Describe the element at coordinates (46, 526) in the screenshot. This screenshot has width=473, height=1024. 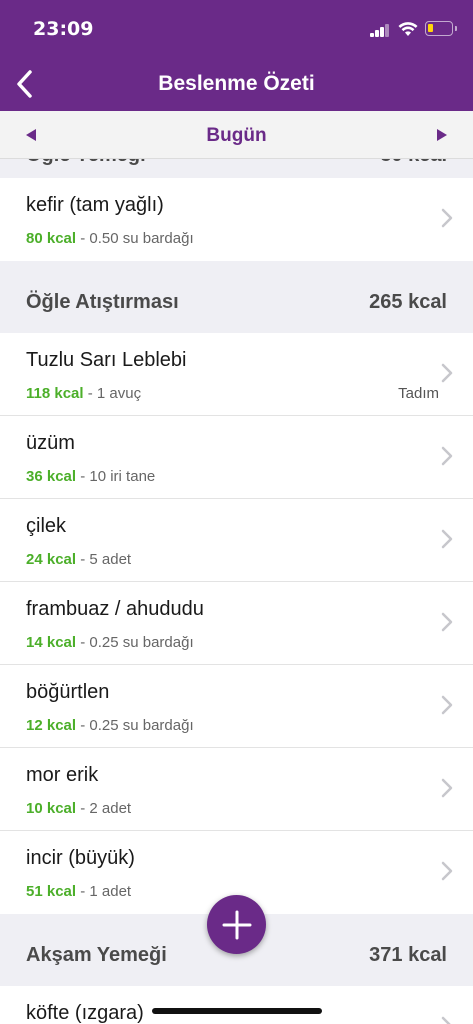
I see `food-name: çilek` at that location.